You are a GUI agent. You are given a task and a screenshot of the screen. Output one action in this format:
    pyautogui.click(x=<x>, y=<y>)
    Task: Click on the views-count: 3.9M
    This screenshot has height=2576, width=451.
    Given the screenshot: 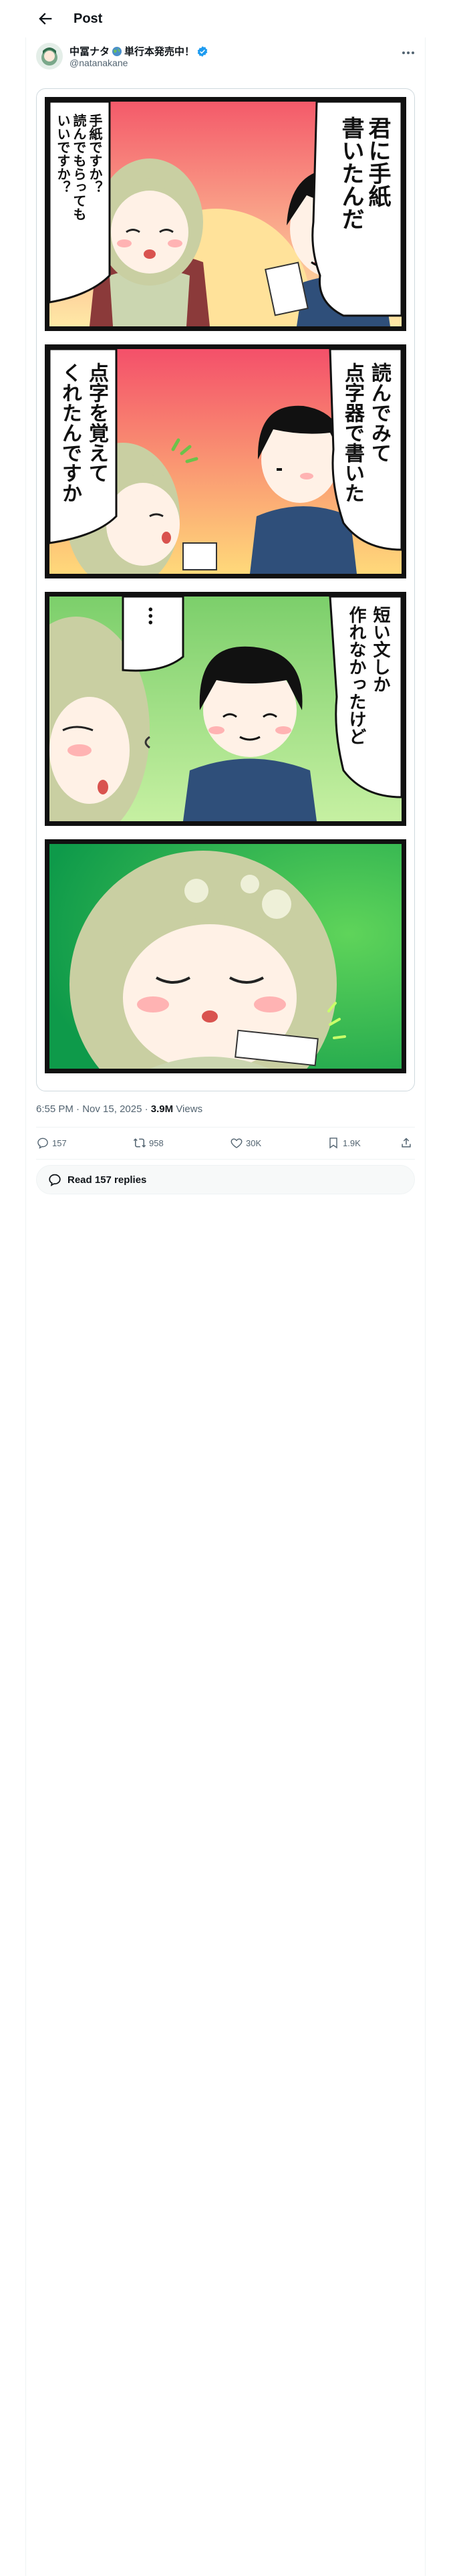 What is the action you would take?
    pyautogui.click(x=162, y=1109)
    